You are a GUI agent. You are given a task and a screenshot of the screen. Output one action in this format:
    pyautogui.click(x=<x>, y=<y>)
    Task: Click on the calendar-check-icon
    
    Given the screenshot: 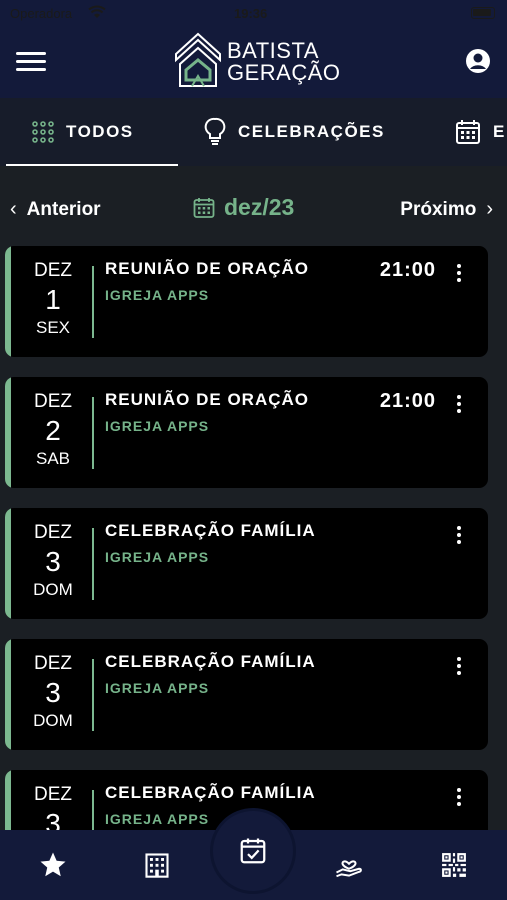 What is the action you would take?
    pyautogui.click(x=253, y=851)
    